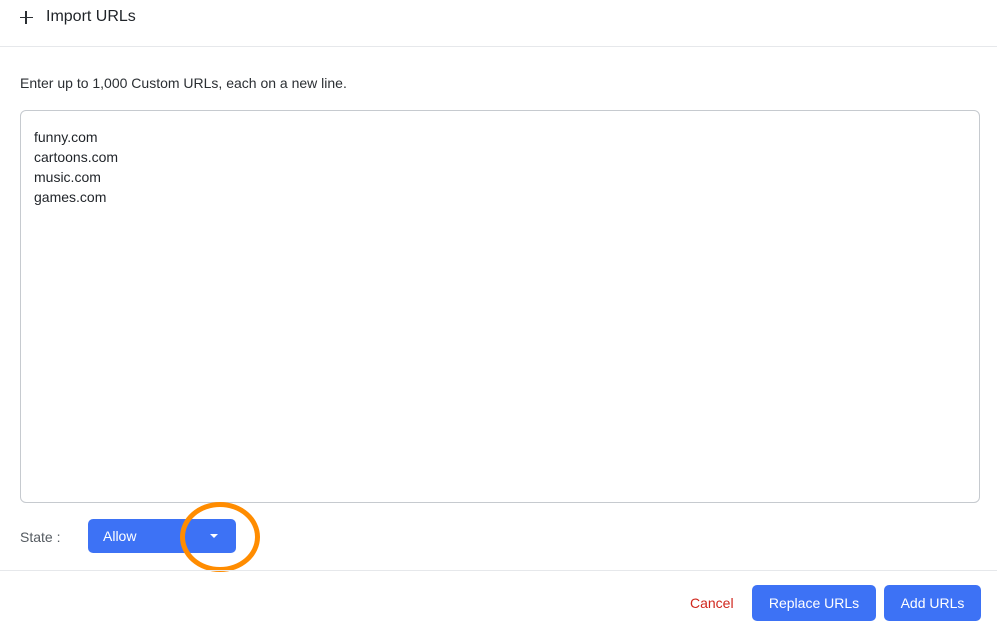 The image size is (997, 637). I want to click on state-label: State :, so click(40, 537).